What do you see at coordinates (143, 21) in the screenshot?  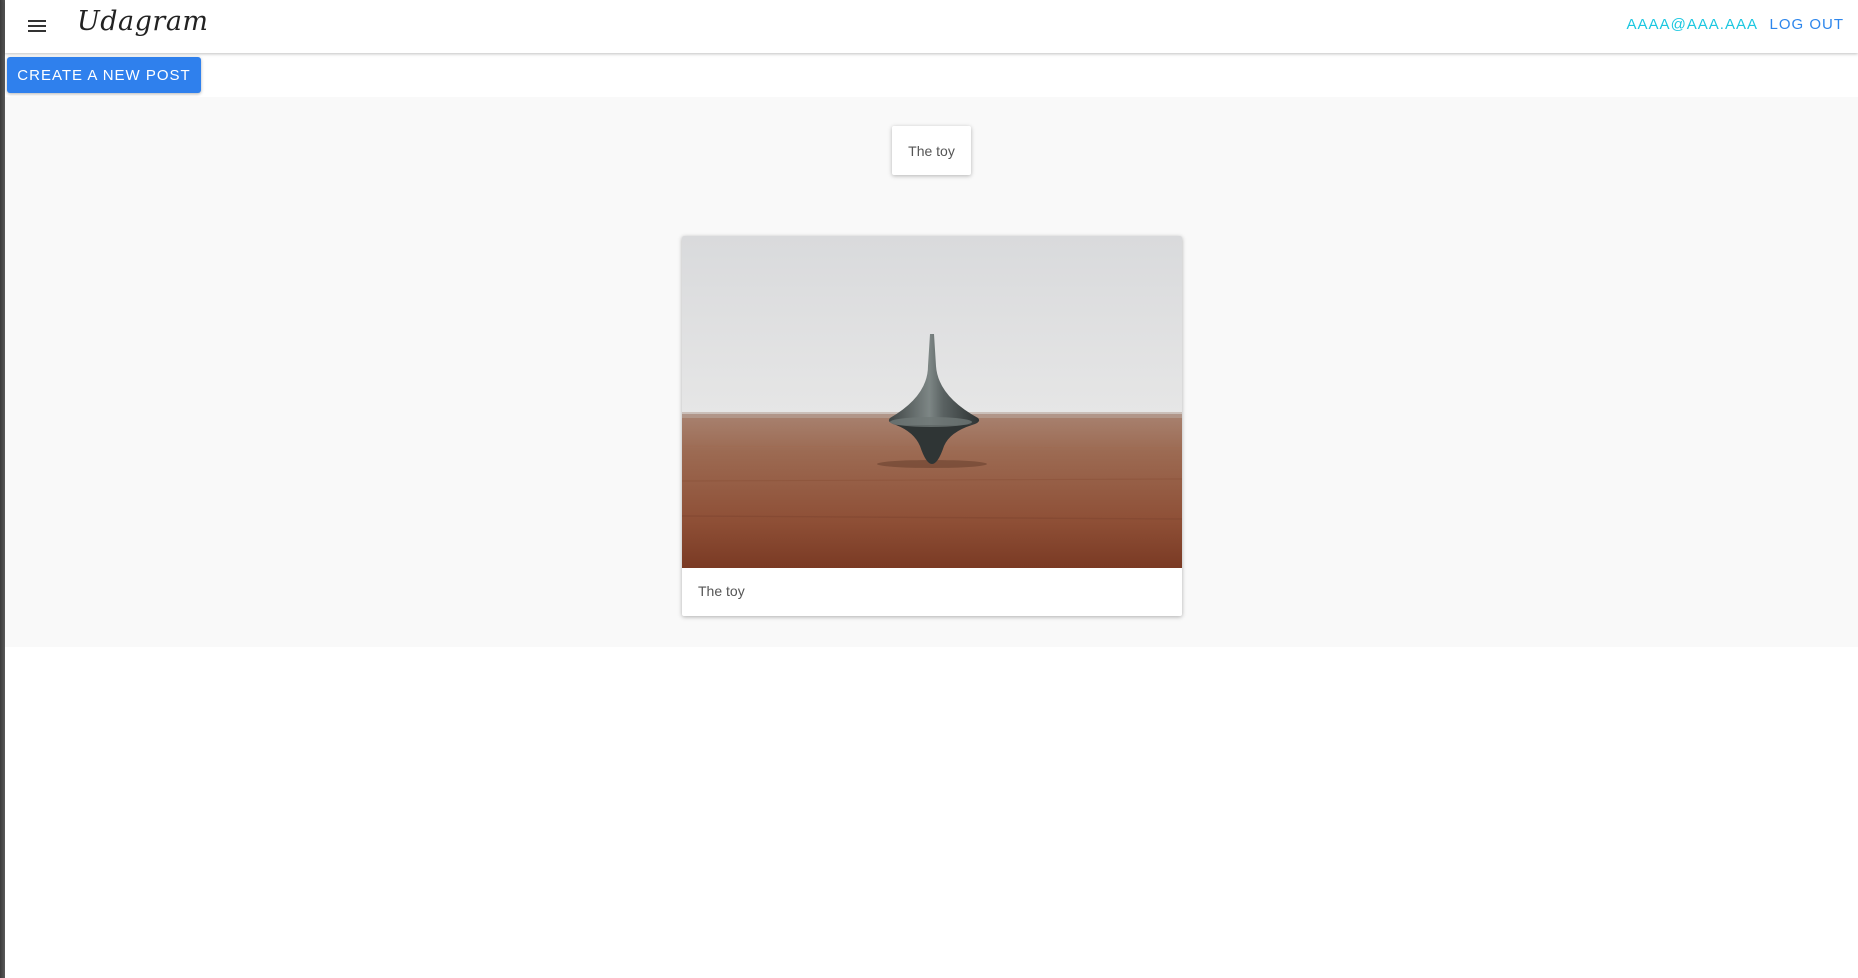 I see `brand-logo: Udagram` at bounding box center [143, 21].